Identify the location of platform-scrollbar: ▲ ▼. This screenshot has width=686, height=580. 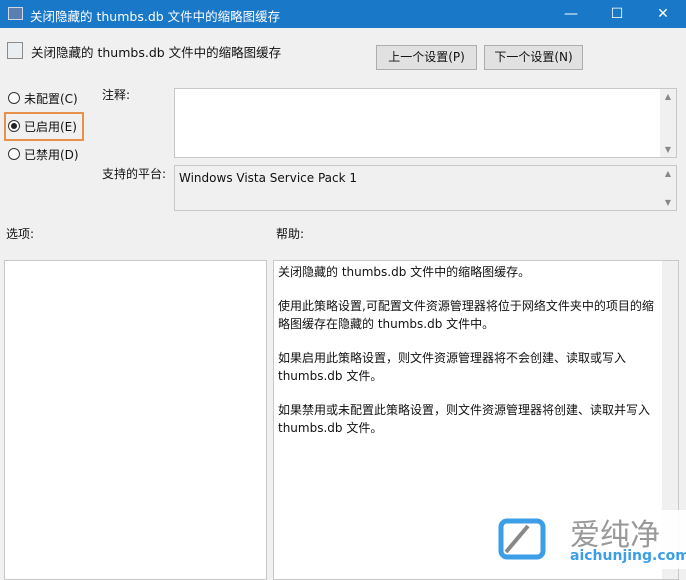
(668, 188).